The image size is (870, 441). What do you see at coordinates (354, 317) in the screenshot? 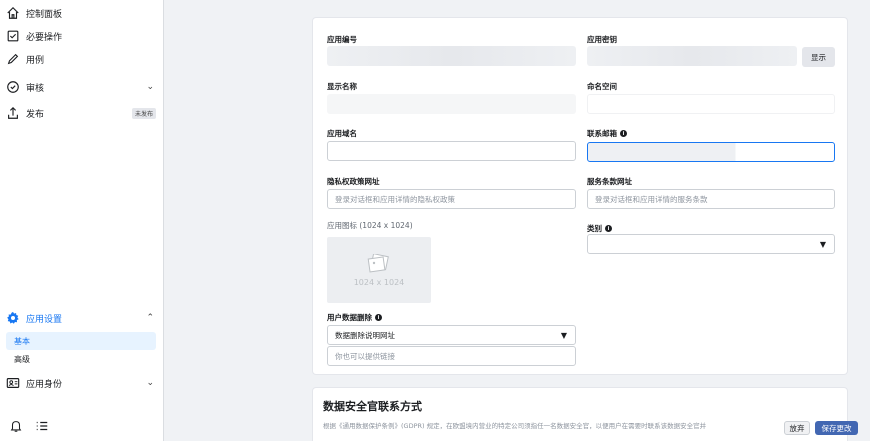
I see `data-deletion-label: 用户数据删除 i` at bounding box center [354, 317].